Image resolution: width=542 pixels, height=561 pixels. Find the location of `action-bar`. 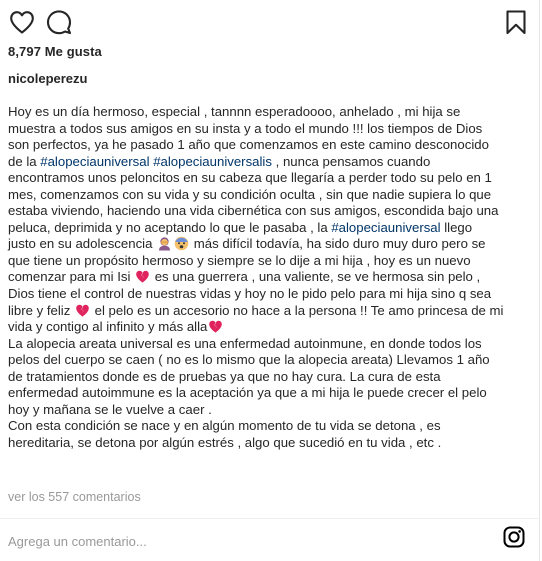

action-bar is located at coordinates (269, 23).